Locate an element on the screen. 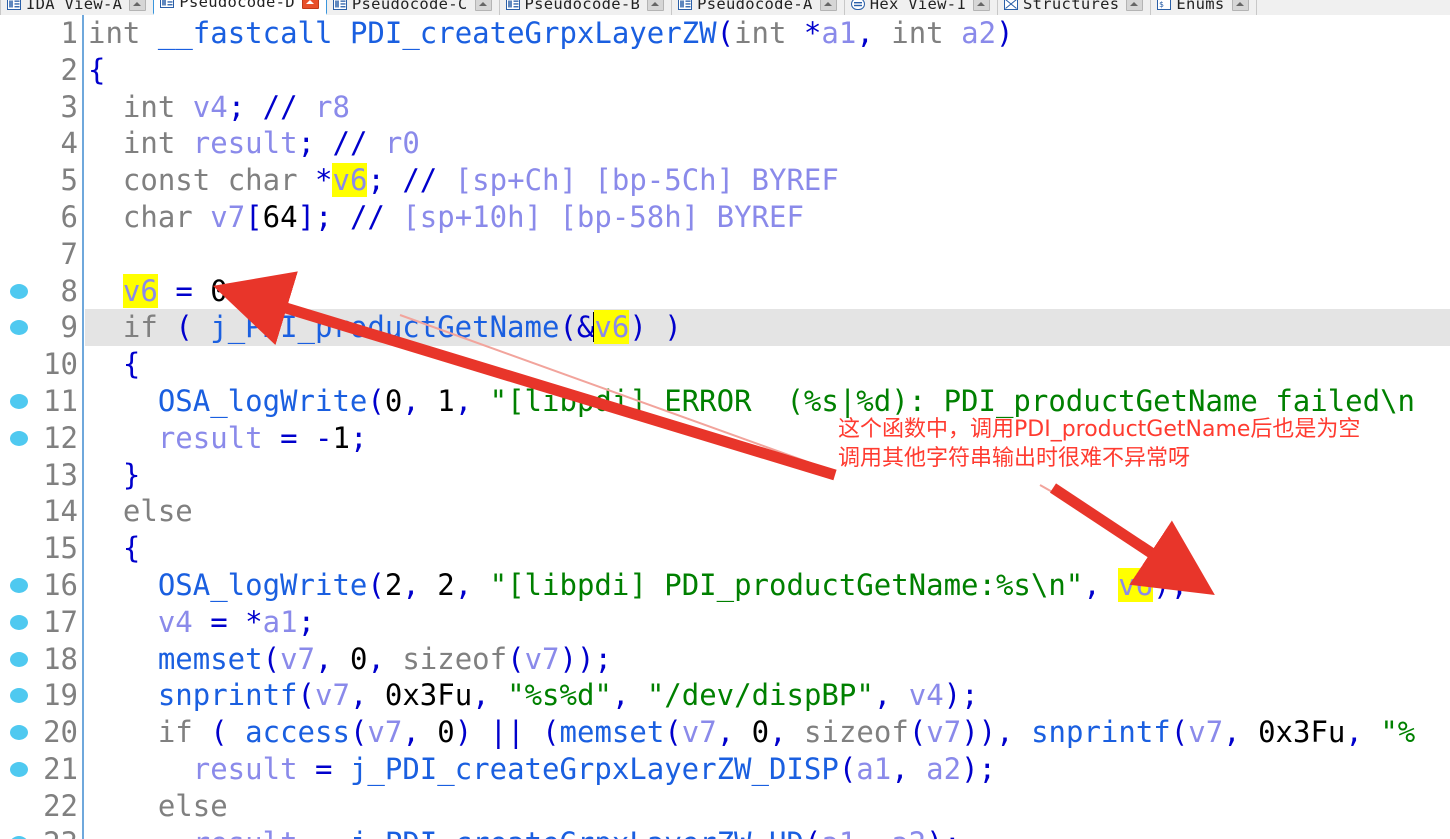 The height and width of the screenshot is (839, 1450). line-number: 6 is located at coordinates (69, 216).